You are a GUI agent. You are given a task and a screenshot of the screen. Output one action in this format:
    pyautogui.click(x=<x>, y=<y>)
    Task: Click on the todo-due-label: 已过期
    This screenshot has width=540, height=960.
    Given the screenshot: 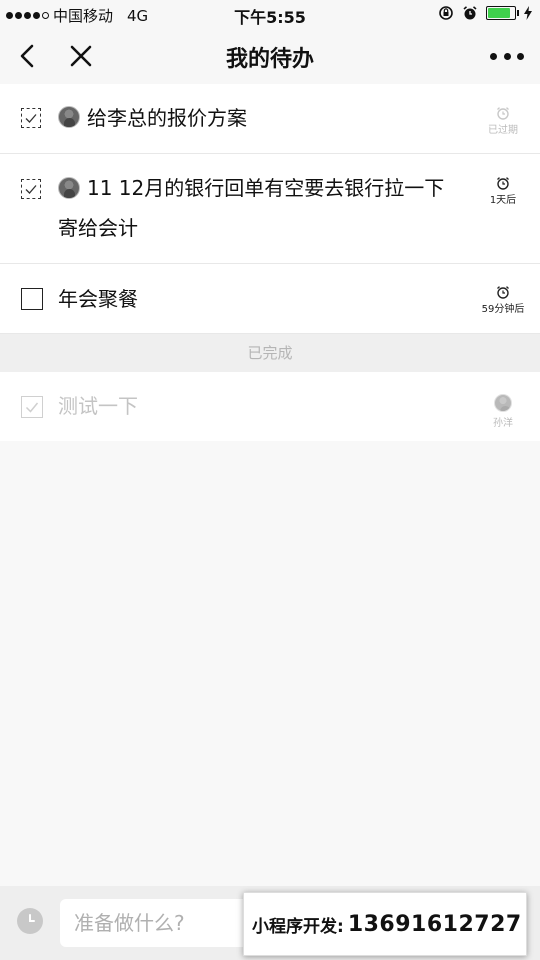 What is the action you would take?
    pyautogui.click(x=503, y=130)
    